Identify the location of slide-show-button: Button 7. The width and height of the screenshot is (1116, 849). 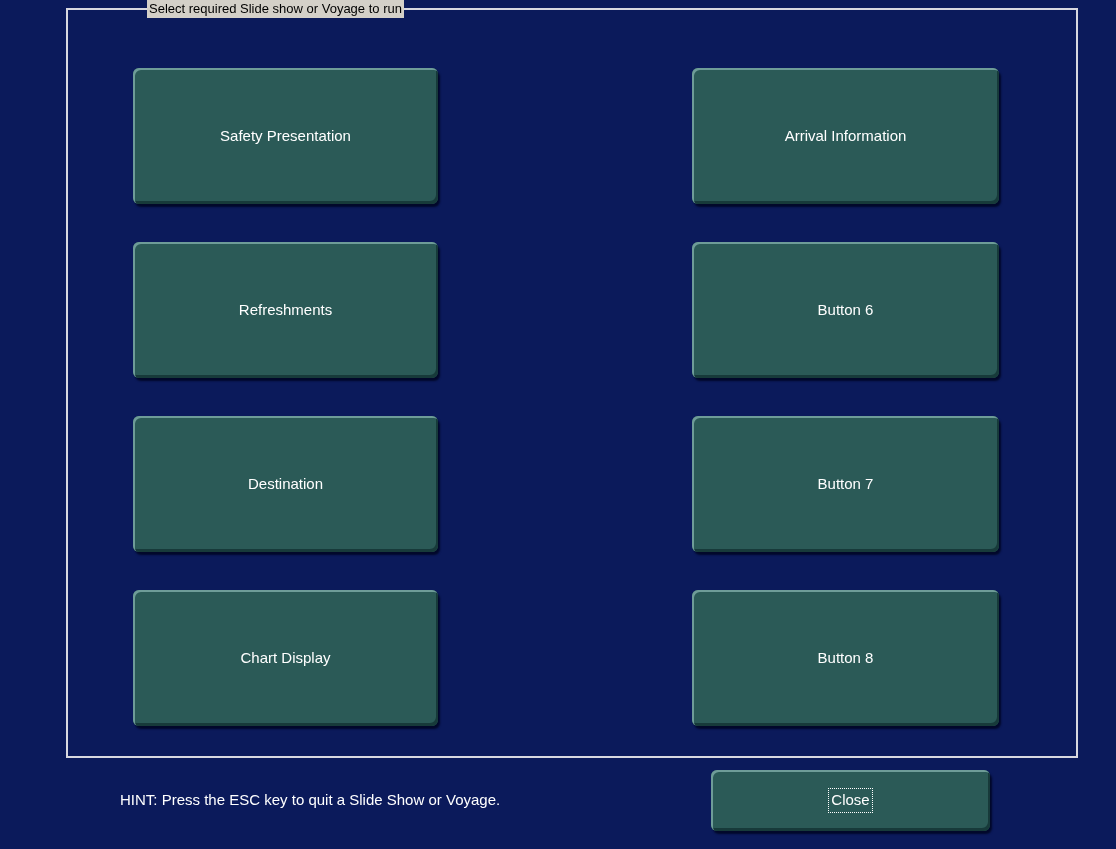
(845, 484).